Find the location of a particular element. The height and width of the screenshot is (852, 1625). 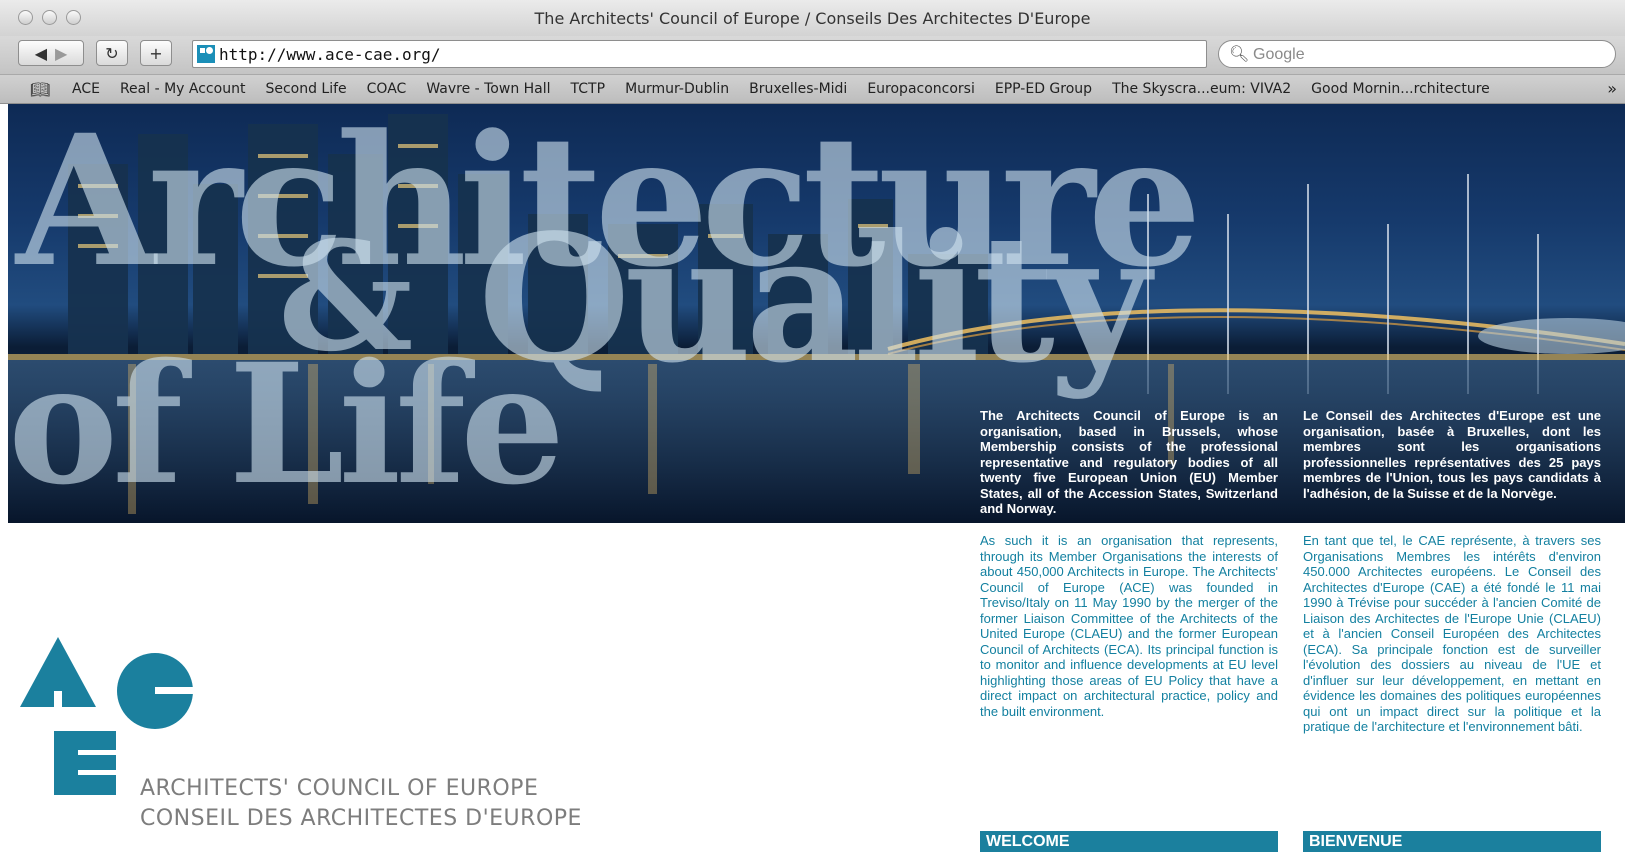

bookmark-item: Second Life is located at coordinates (305, 89).